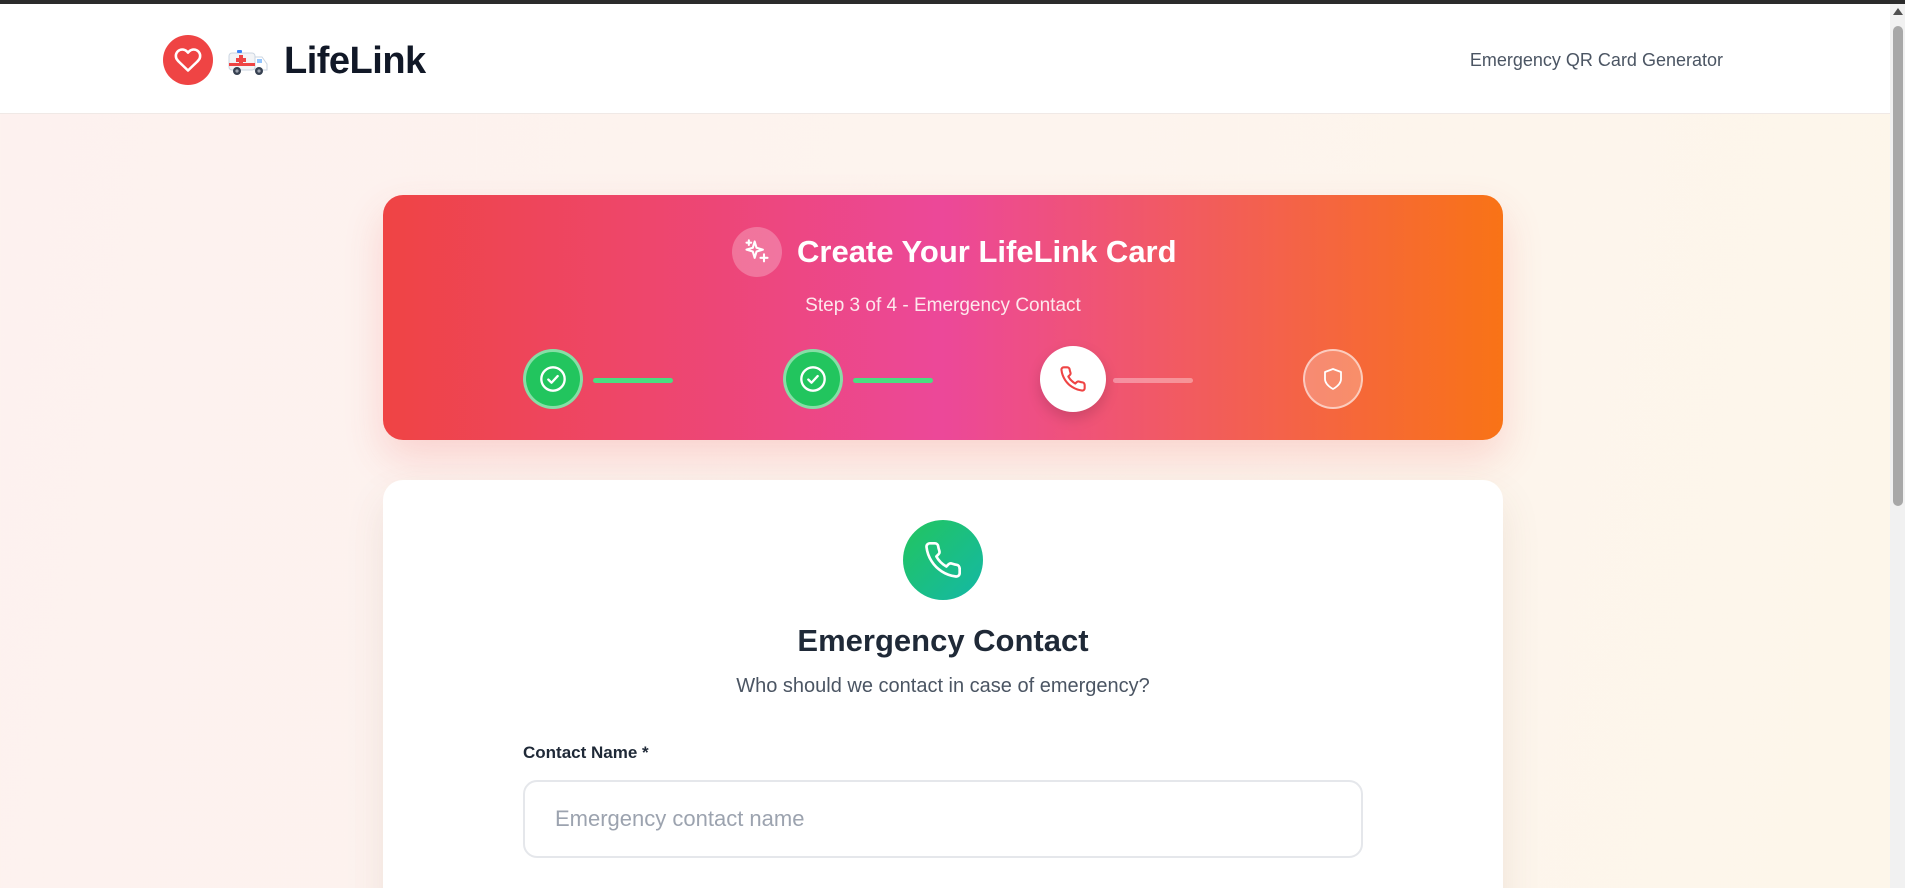 This screenshot has height=888, width=1905. Describe the element at coordinates (943, 819) in the screenshot. I see `contact-name-input` at that location.